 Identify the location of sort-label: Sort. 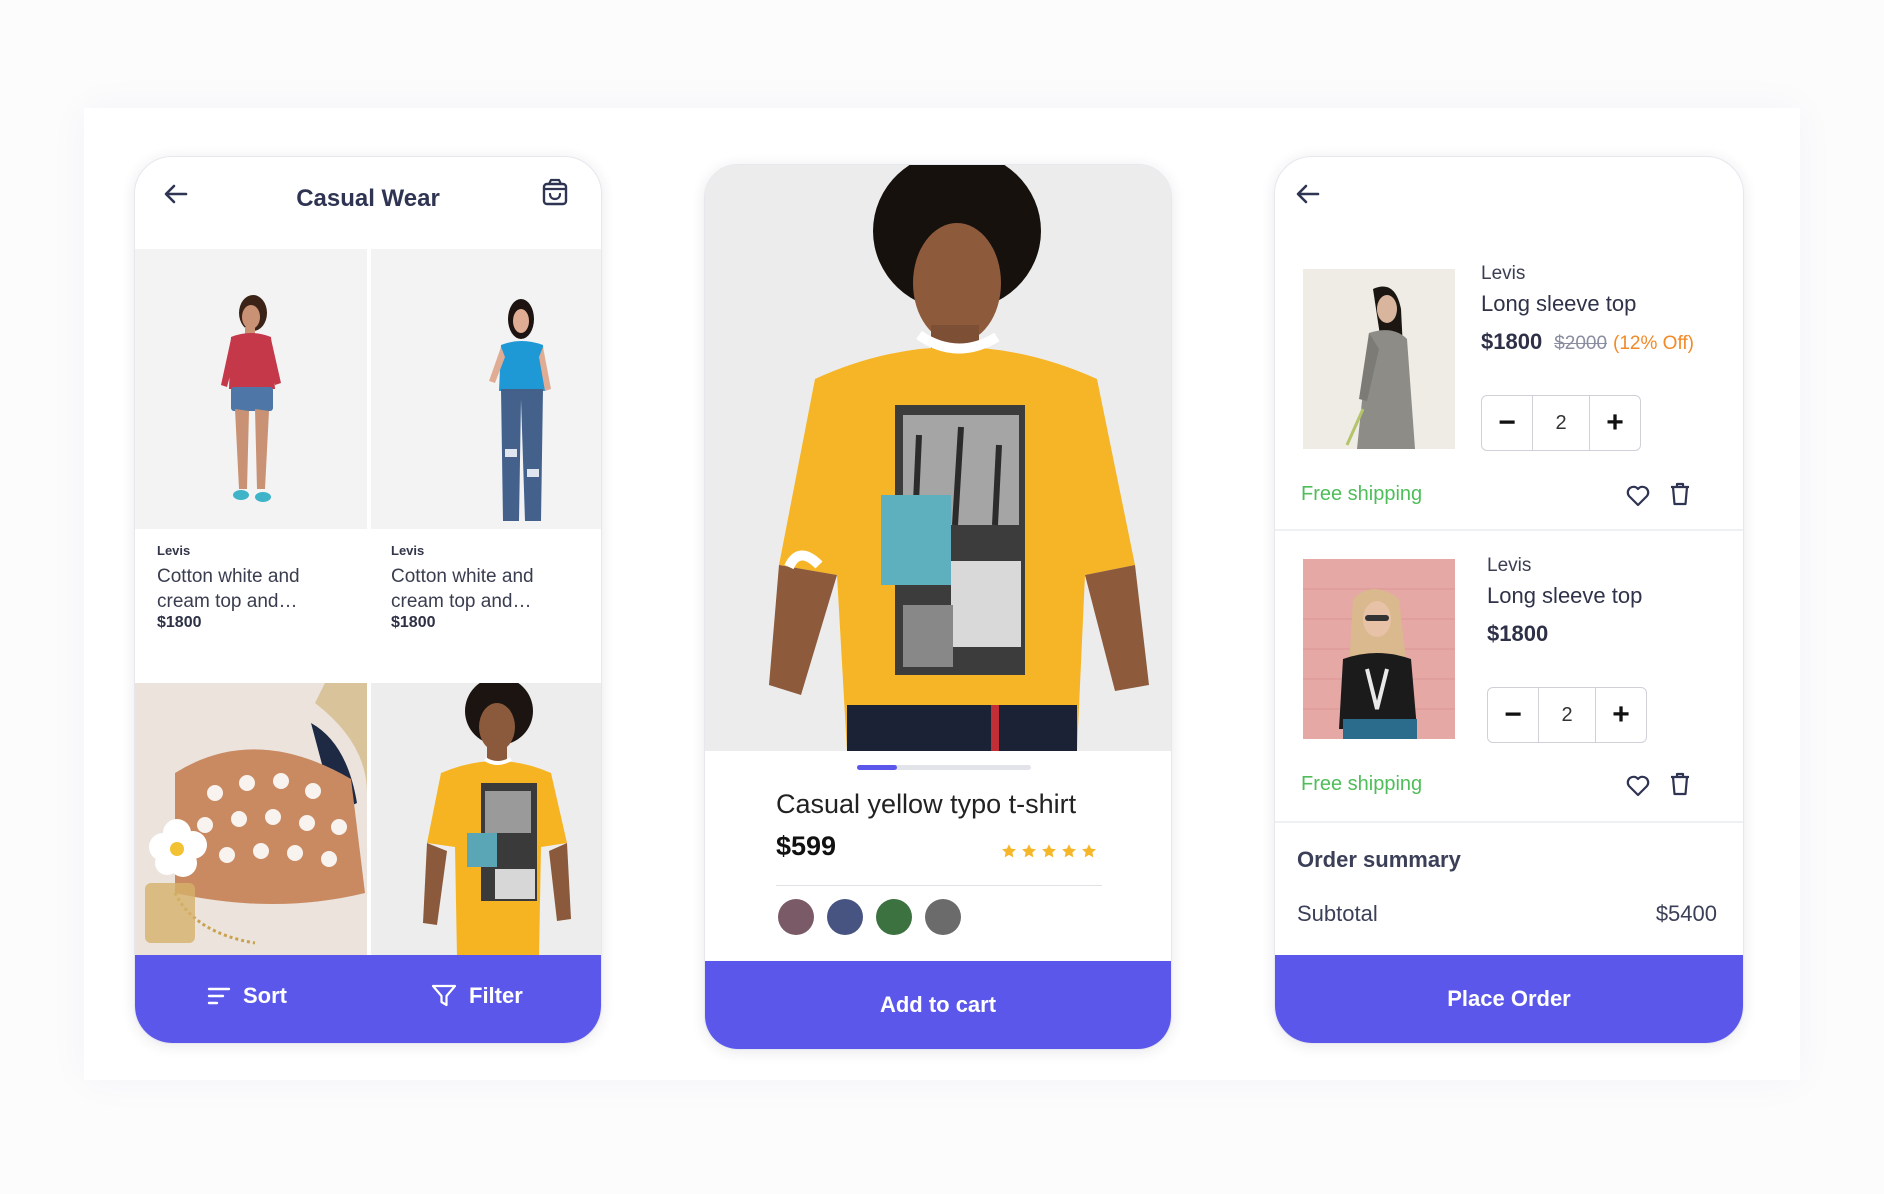
(265, 995).